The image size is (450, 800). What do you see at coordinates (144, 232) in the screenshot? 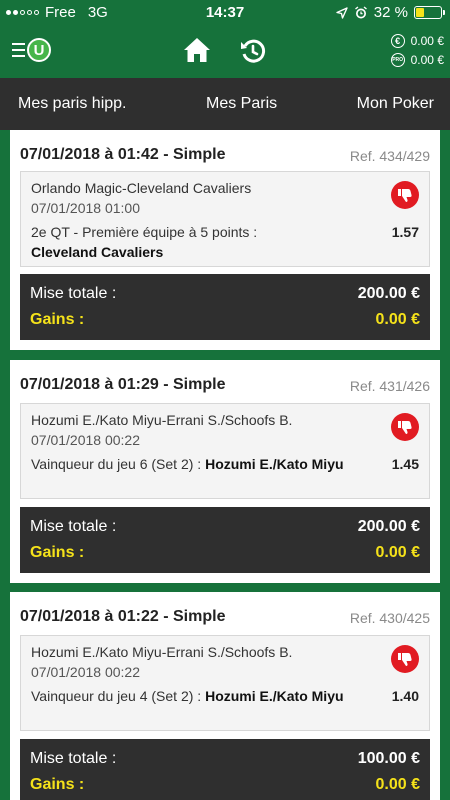
I see `market-label: 2e QT - Première équipe à 5 points :` at bounding box center [144, 232].